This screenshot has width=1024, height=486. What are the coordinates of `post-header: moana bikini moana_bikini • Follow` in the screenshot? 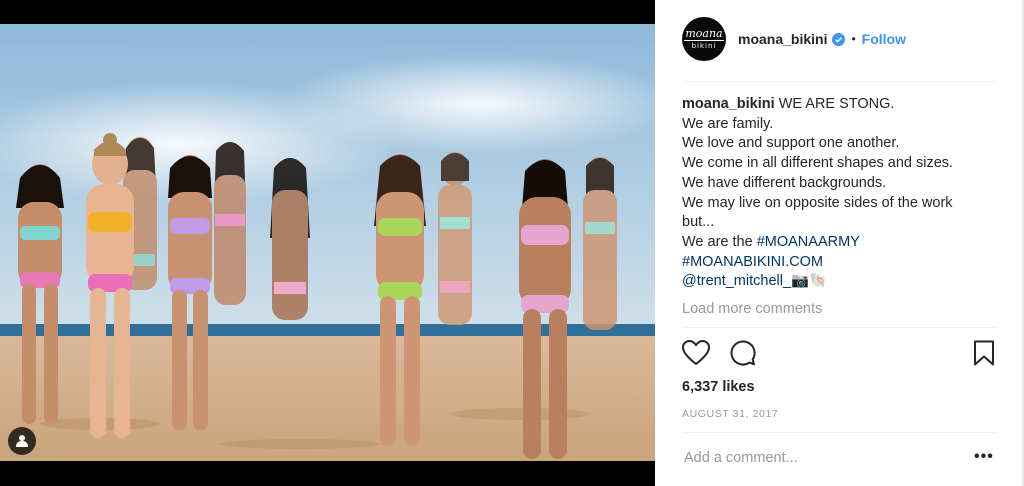 It's located at (840, 39).